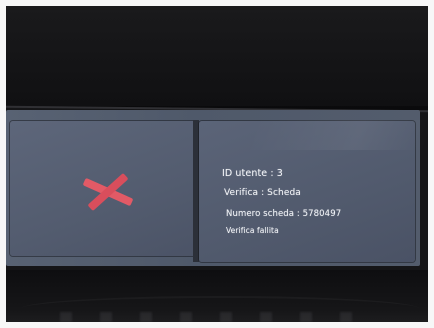 This screenshot has width=434, height=328. Describe the element at coordinates (252, 230) in the screenshot. I see `verification-result-text: Verifica fallita` at that location.